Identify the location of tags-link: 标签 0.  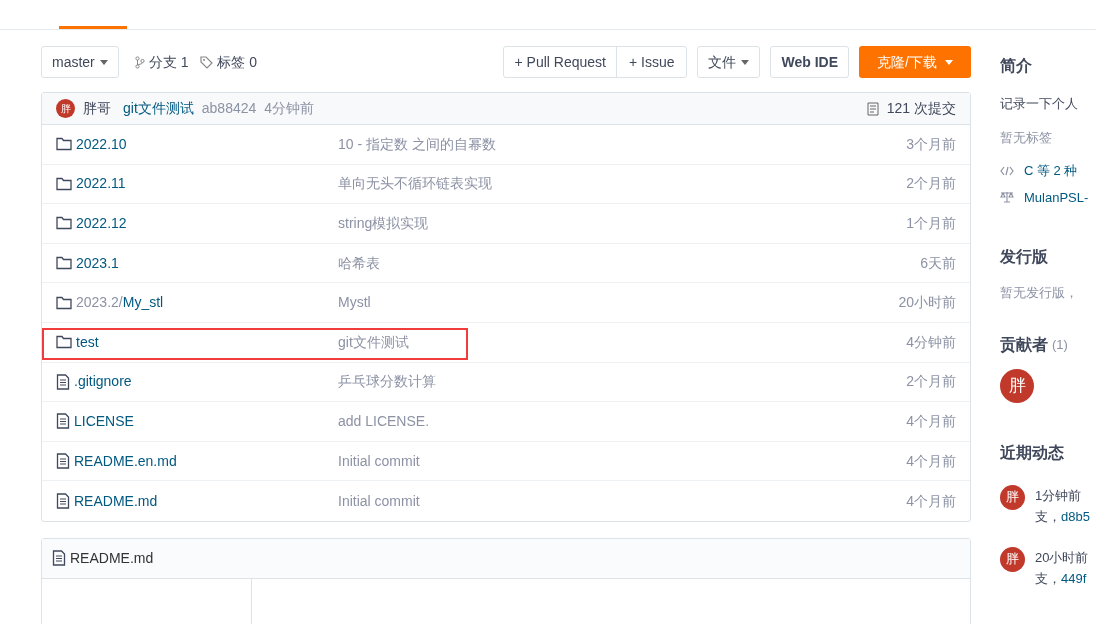
(237, 62).